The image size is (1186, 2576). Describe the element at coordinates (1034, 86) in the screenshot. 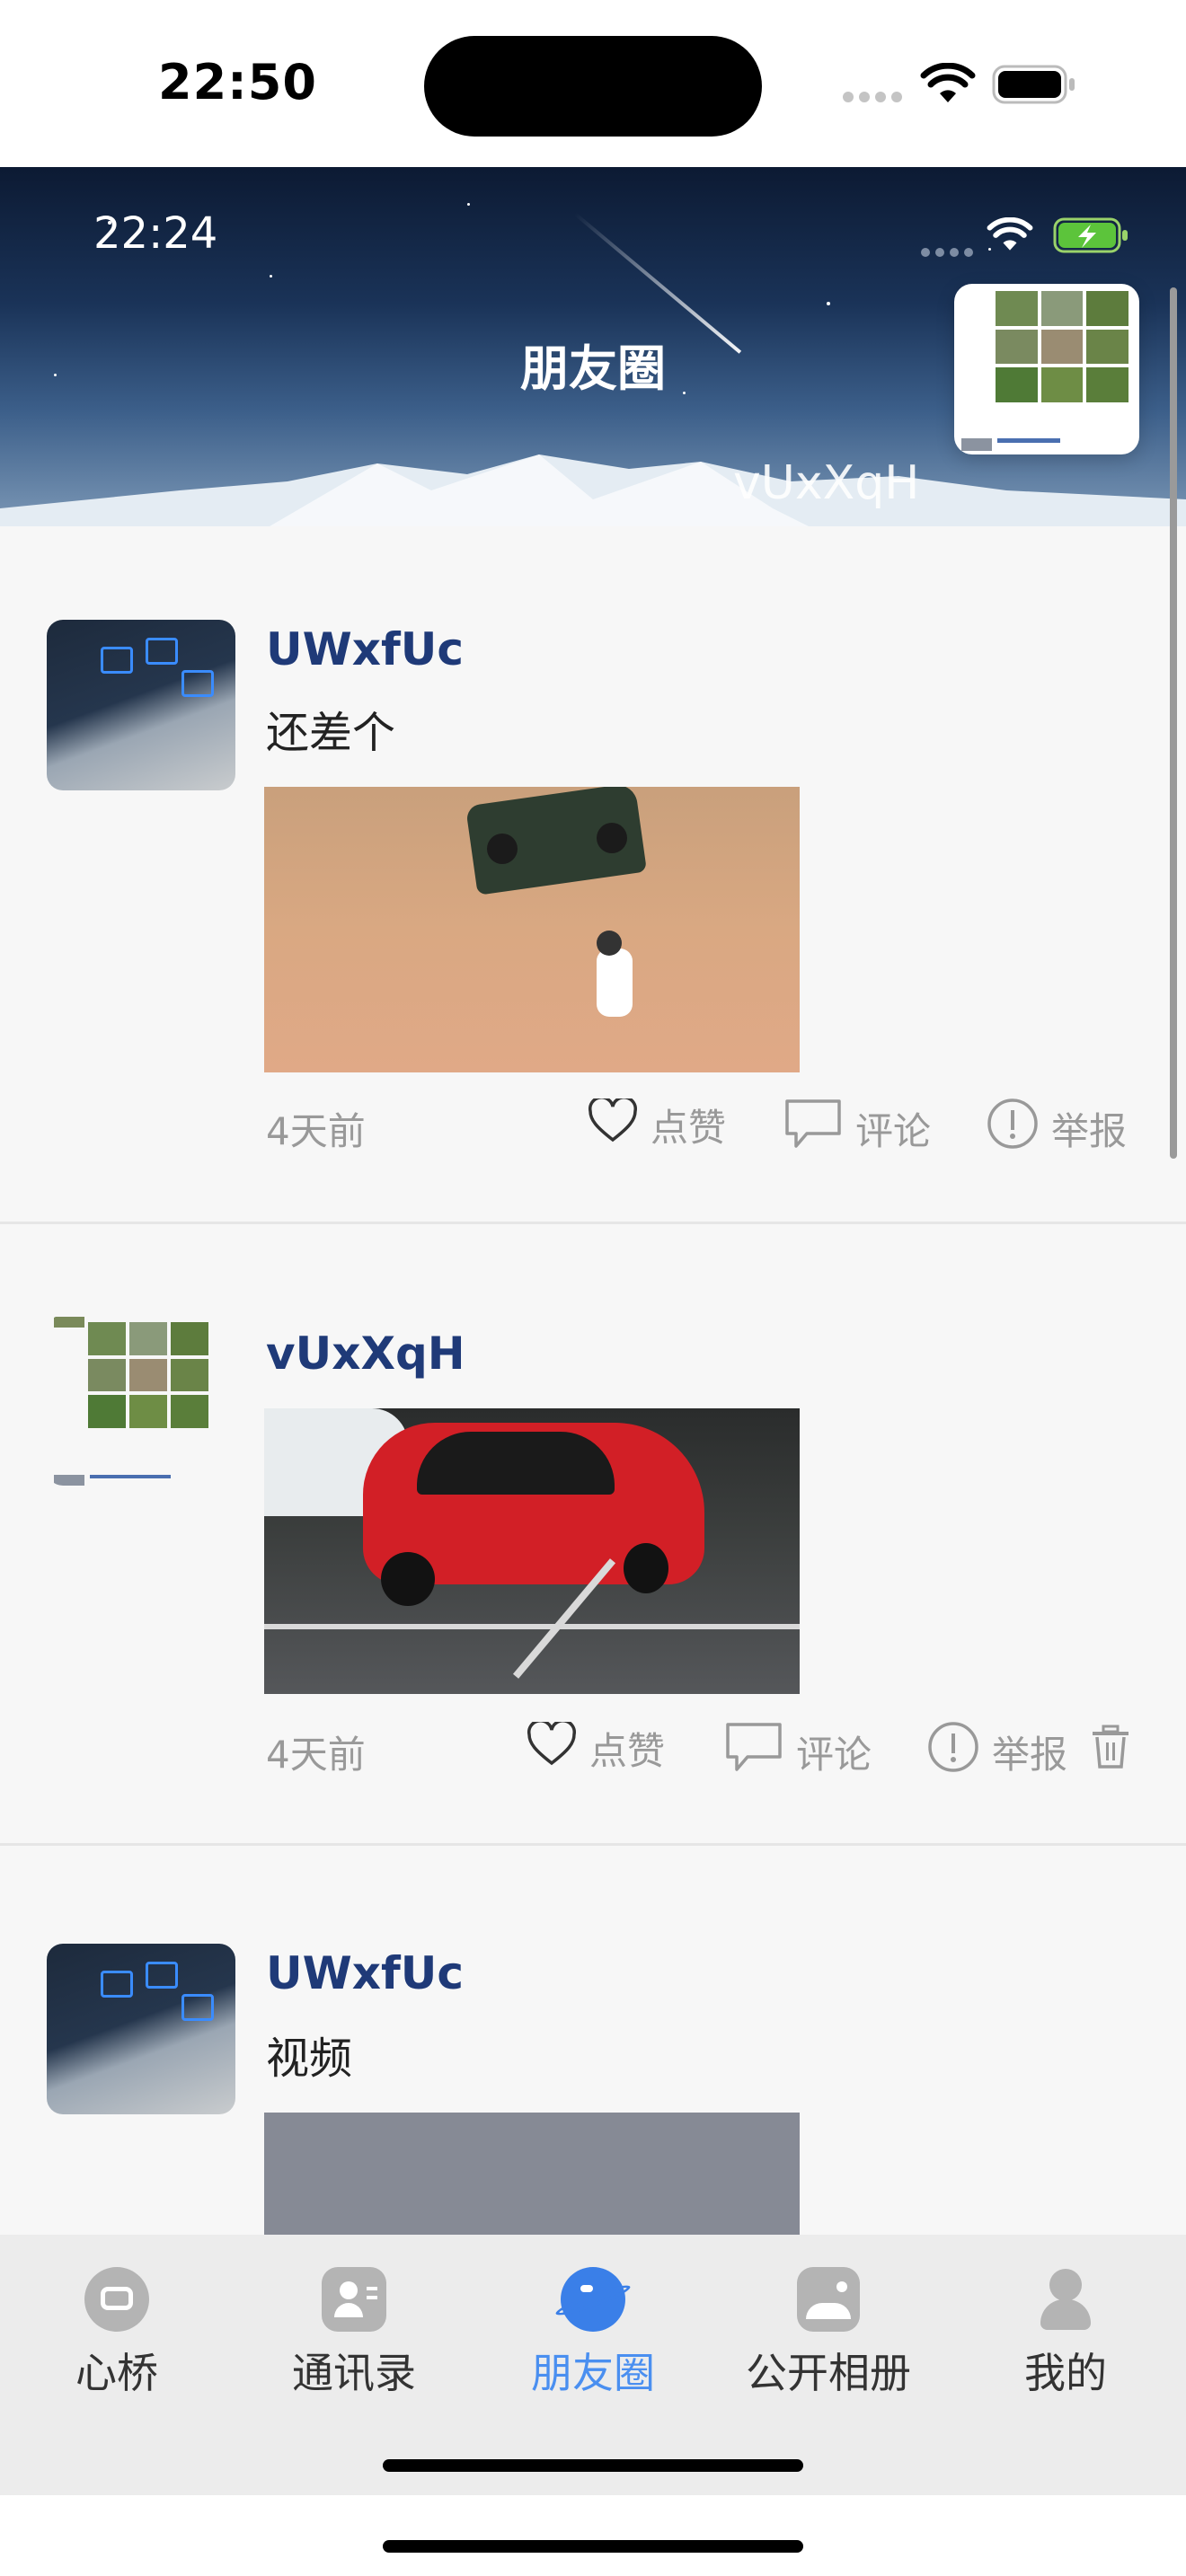

I see `battery-icon` at that location.